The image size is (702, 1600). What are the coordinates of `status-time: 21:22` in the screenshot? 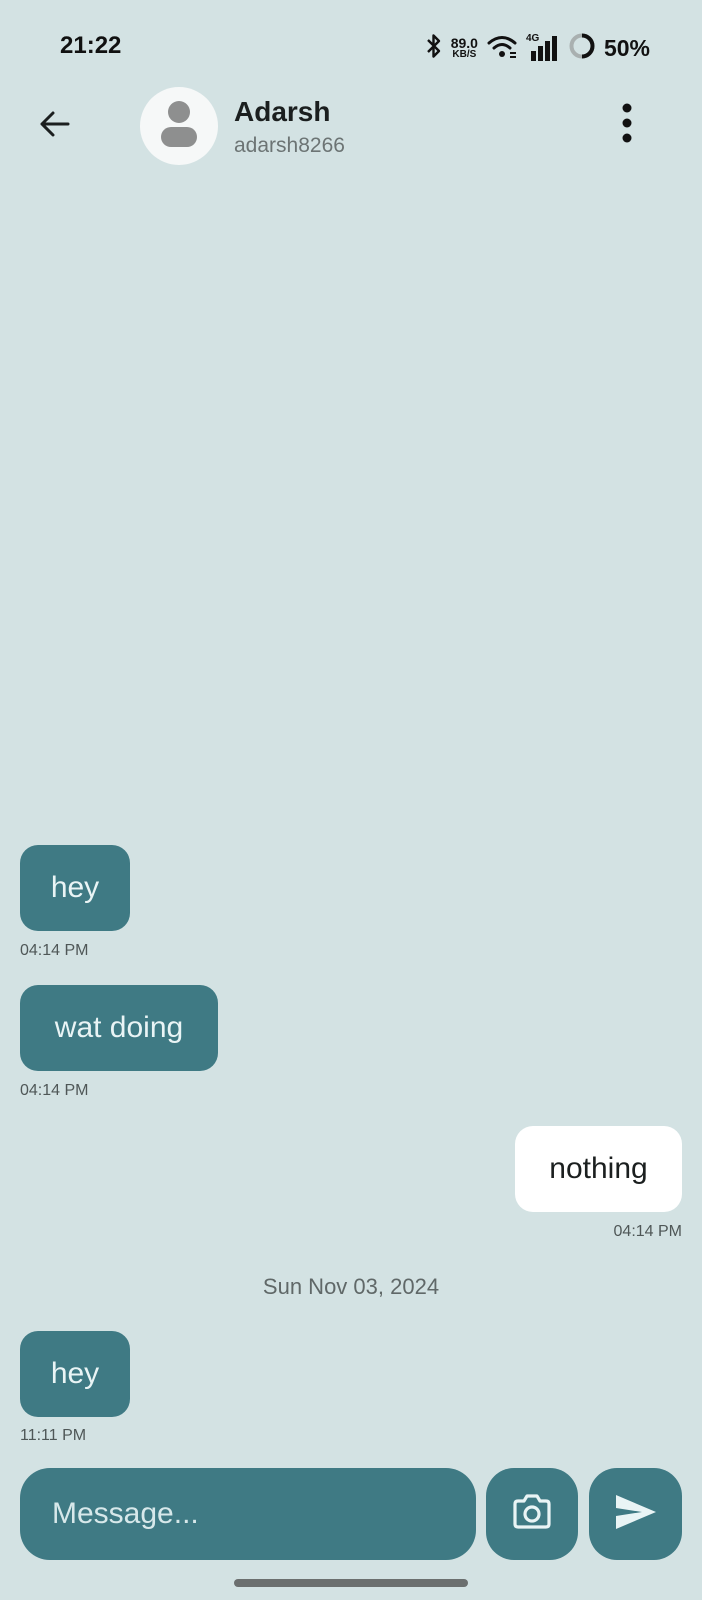 It's located at (91, 45).